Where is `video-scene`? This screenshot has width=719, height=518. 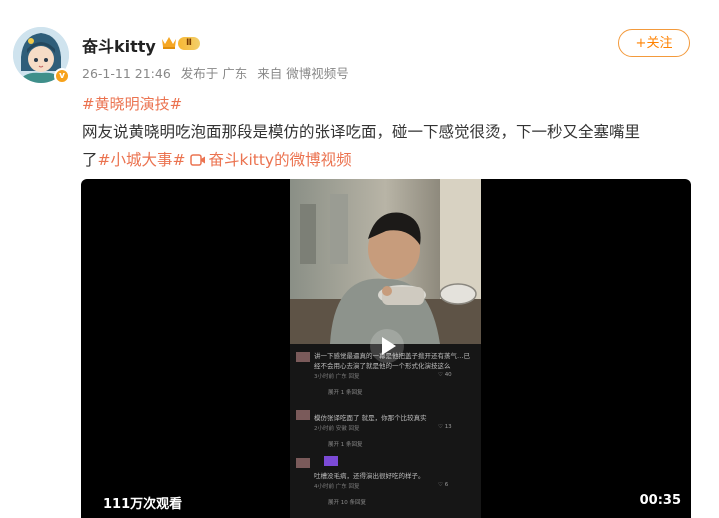 video-scene is located at coordinates (385, 261).